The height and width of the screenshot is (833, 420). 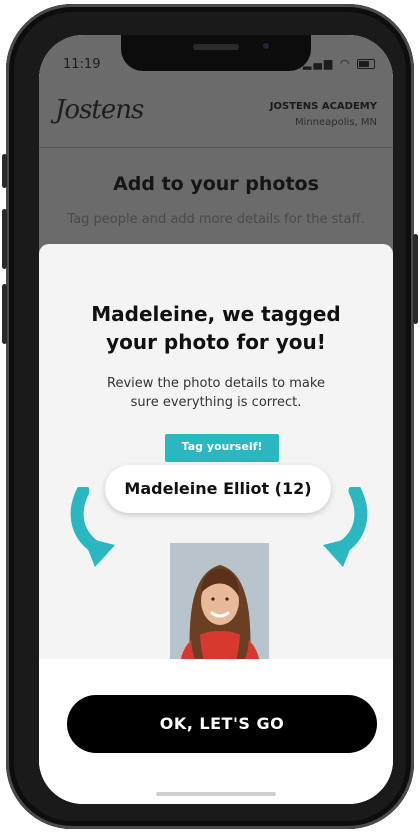 What do you see at coordinates (216, 314) in the screenshot?
I see `modal-title-line-1: Madeleine, we tagged` at bounding box center [216, 314].